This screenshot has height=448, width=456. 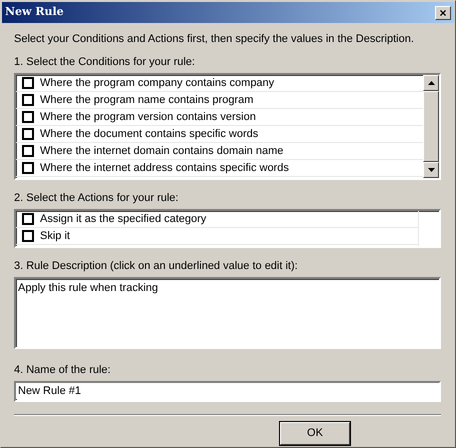 I want to click on scroll-up-button, so click(x=431, y=83).